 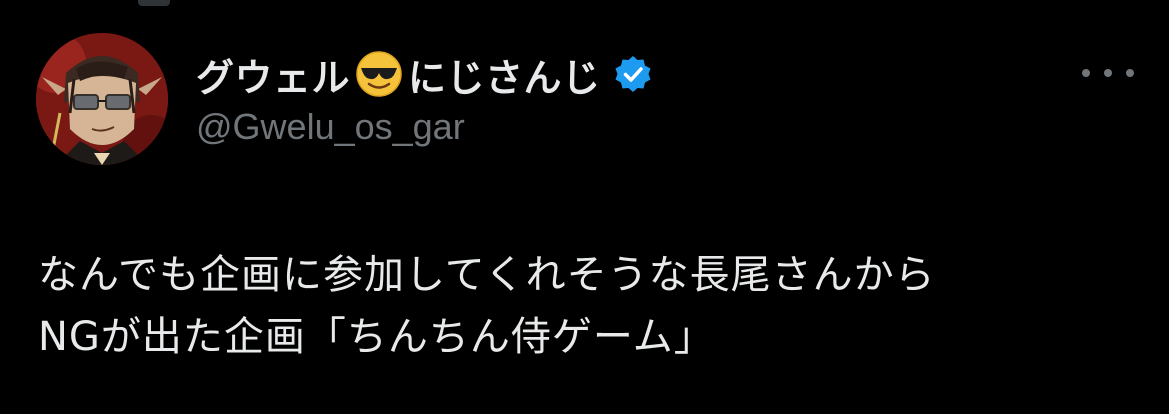 I want to click on tweet-line: NGが出た企画「ちんちん侍ゲーム」, so click(x=376, y=337).